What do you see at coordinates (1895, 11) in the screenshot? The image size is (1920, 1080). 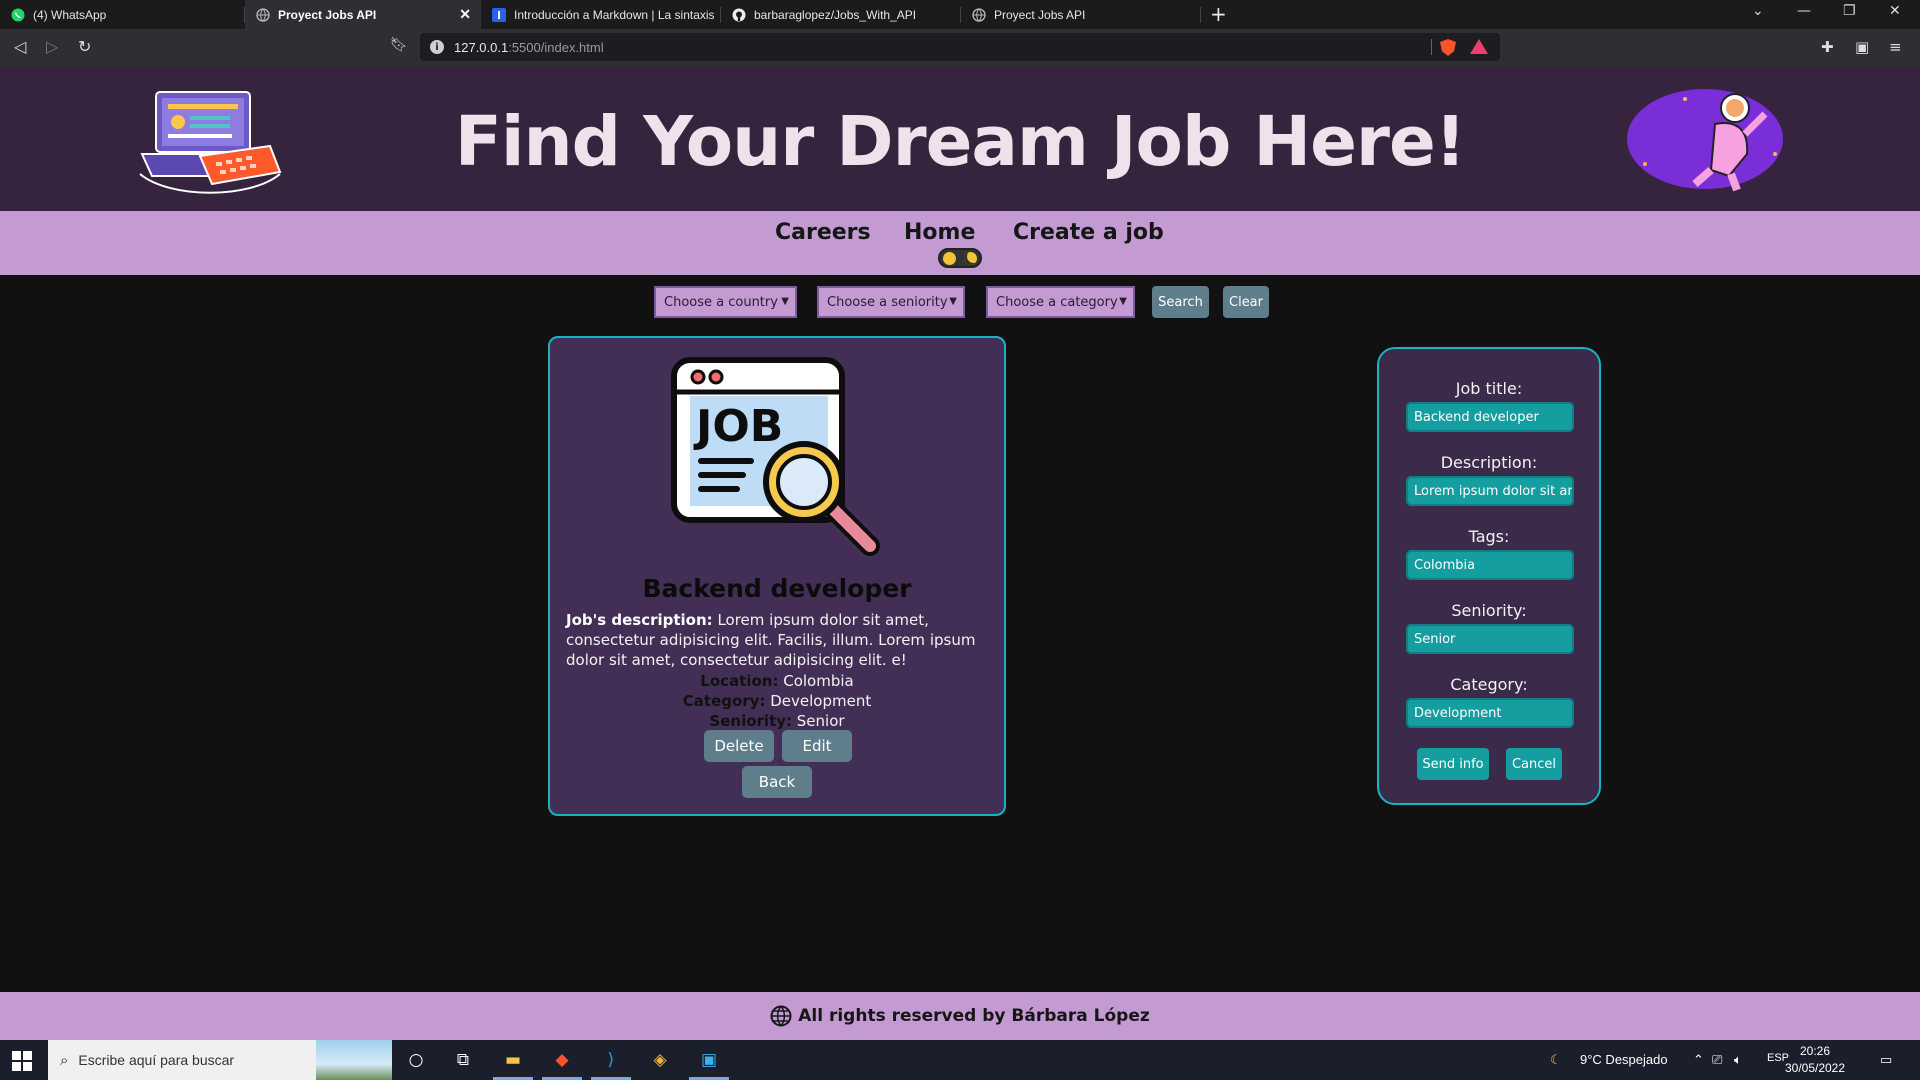 I see `window-close-icon: ✕` at bounding box center [1895, 11].